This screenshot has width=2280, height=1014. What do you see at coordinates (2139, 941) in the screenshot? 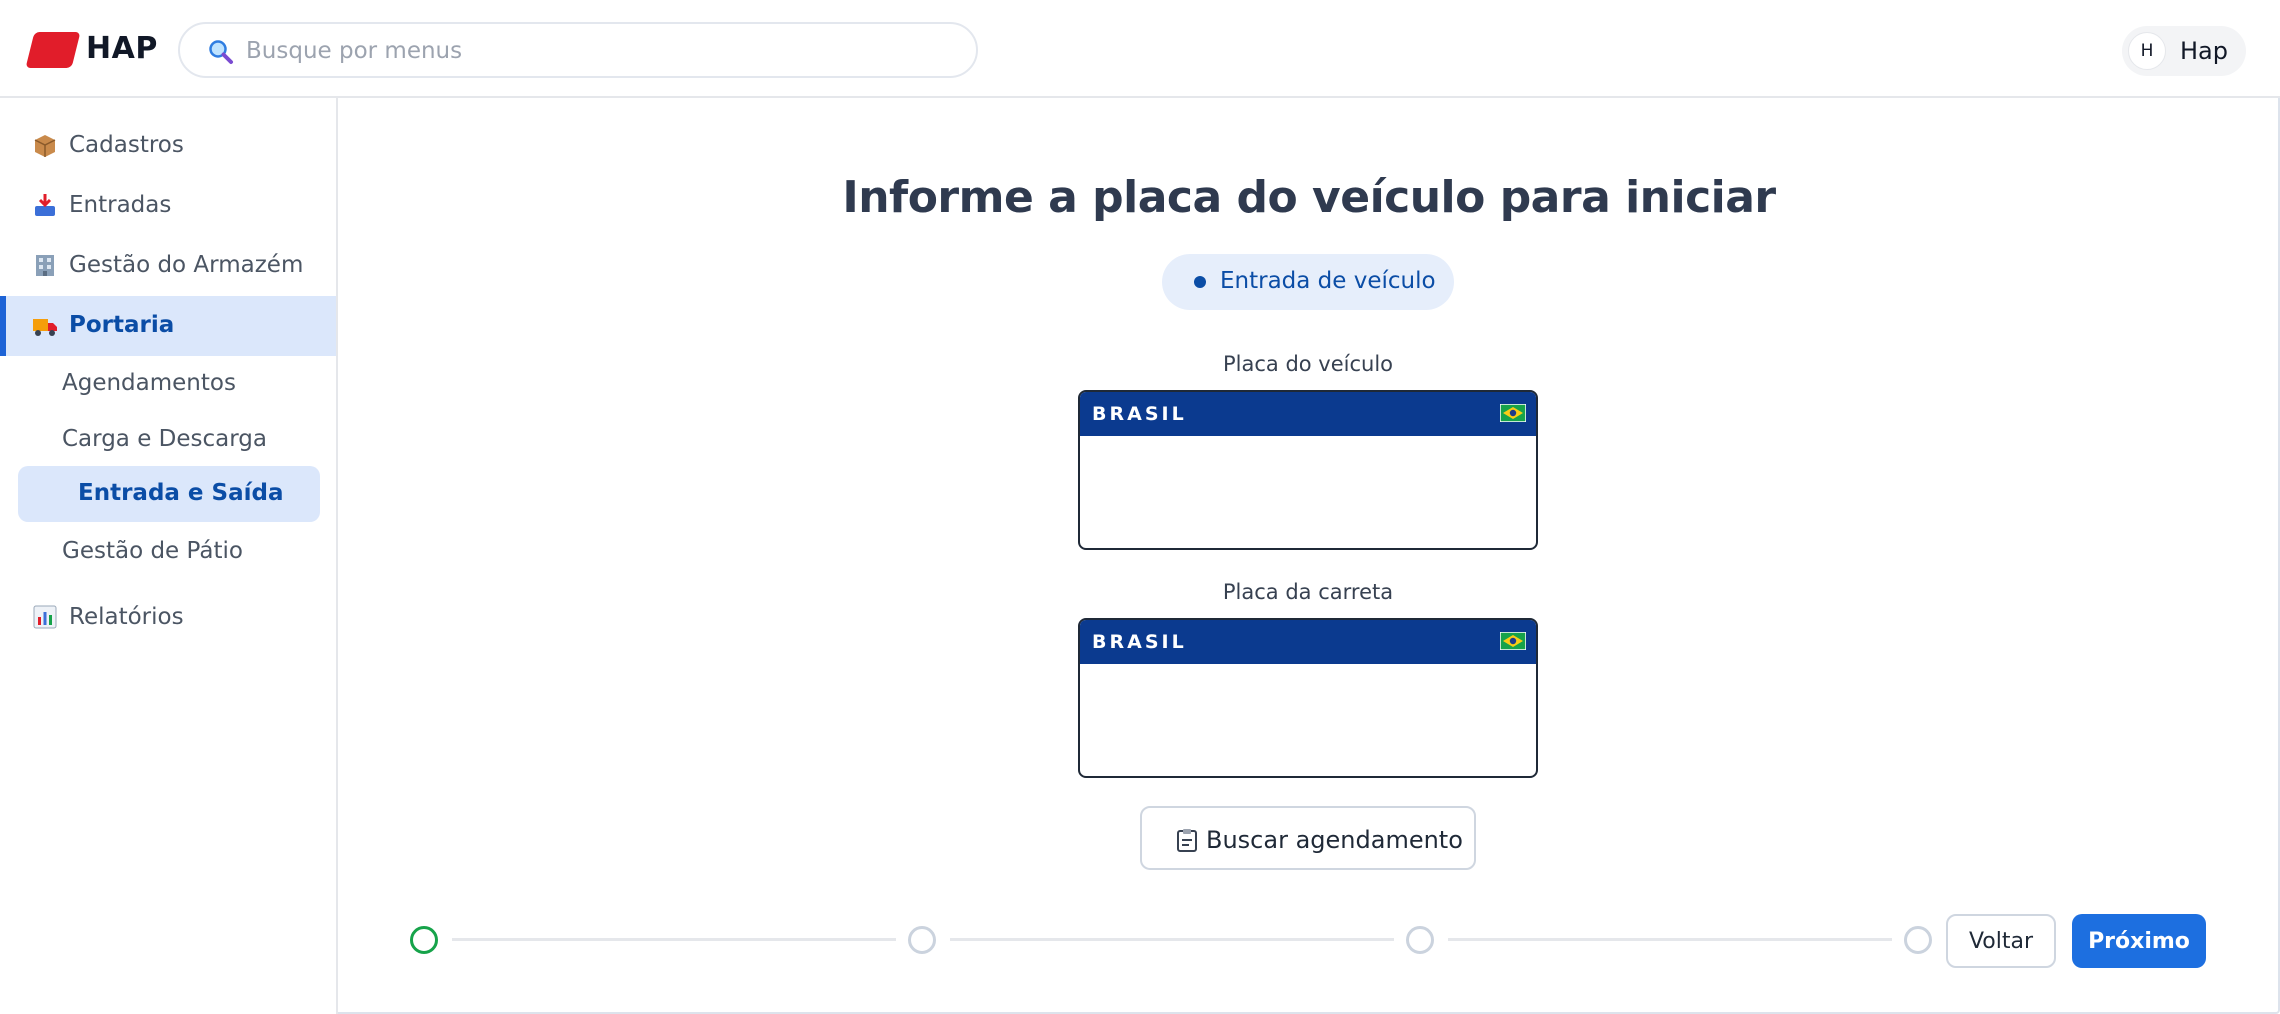
I see `next-button: Próximo` at bounding box center [2139, 941].